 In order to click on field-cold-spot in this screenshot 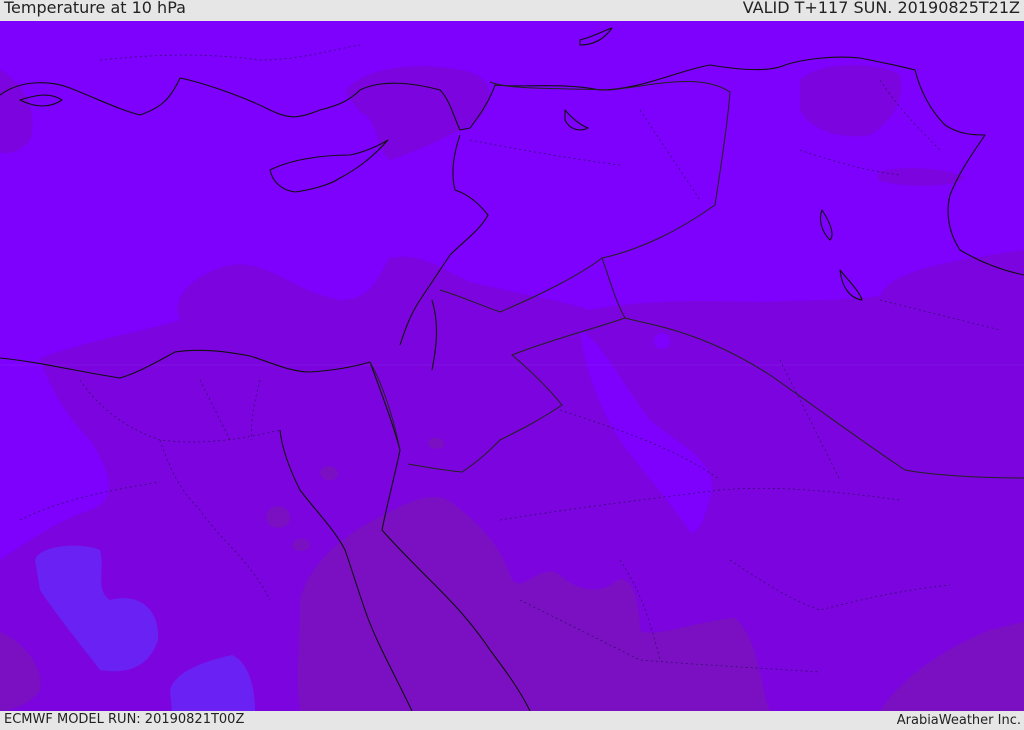, I will do `click(662, 341)`.